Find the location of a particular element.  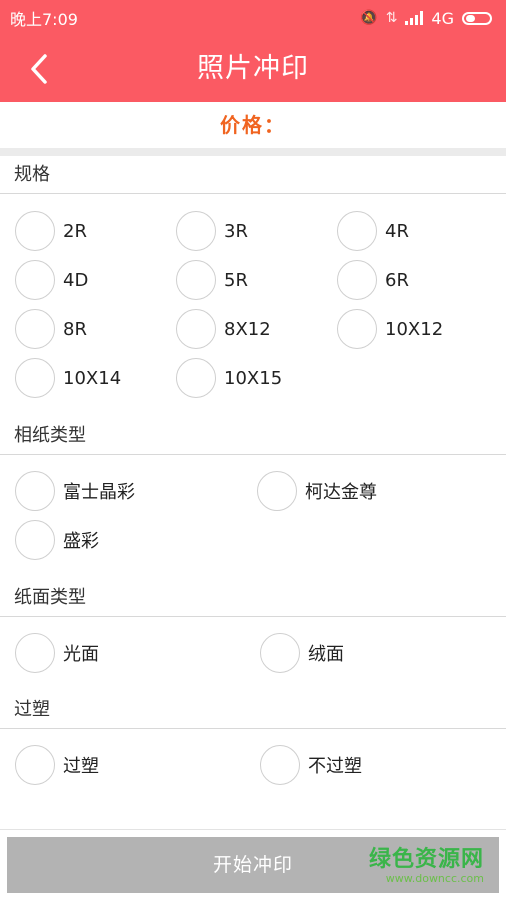

start-print-button: 开始冲印 is located at coordinates (253, 865).